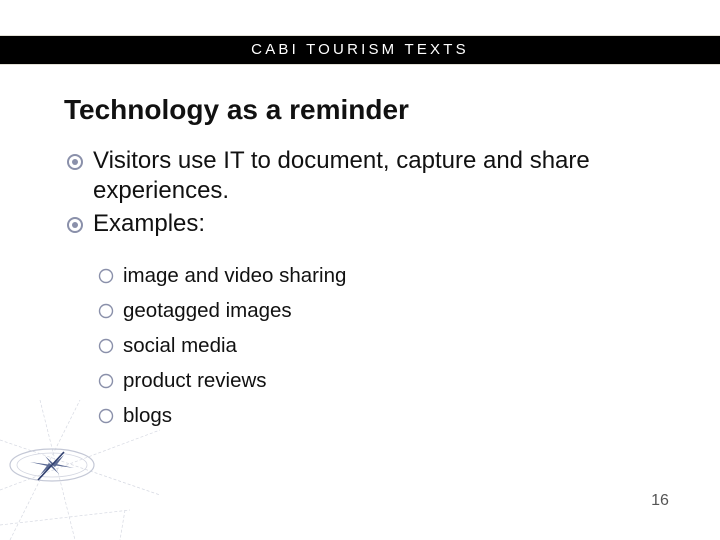 This screenshot has width=720, height=540. Describe the element at coordinates (236, 109) in the screenshot. I see `slide-title: Technology as a reminder` at that location.